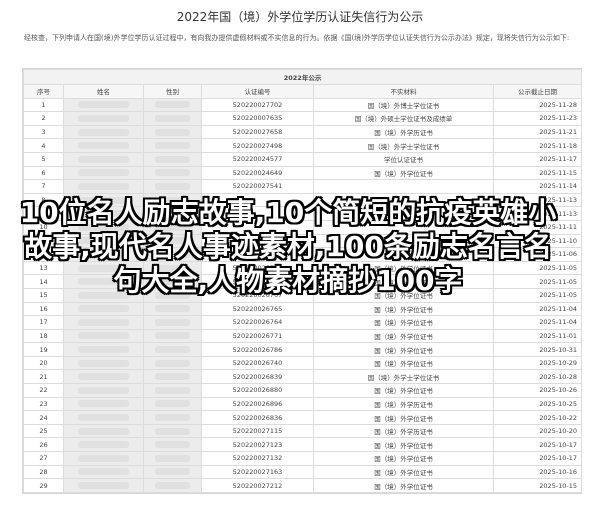 The width and height of the screenshot is (600, 522). I want to click on deadline-date: 2025-10-31, so click(537, 349).